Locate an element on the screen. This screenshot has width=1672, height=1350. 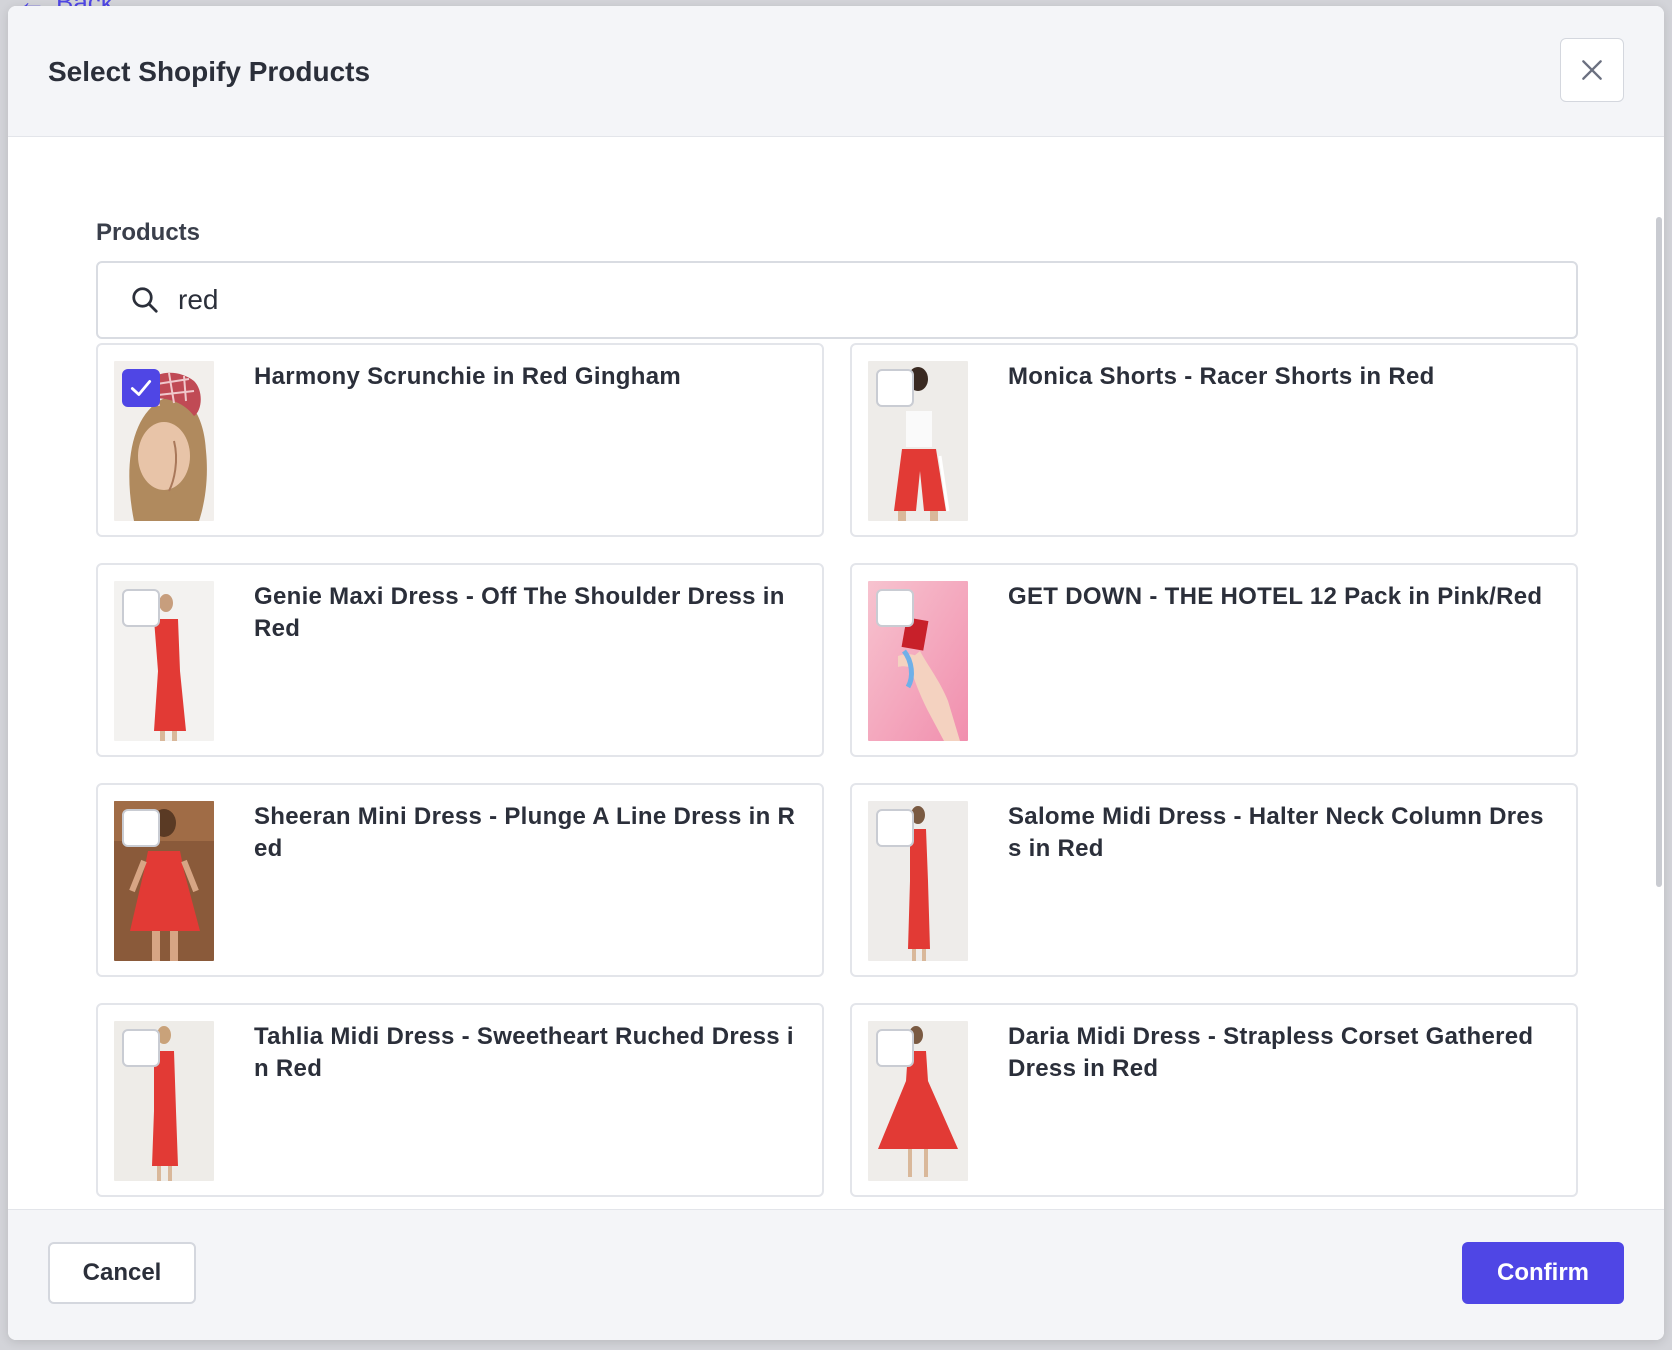
product-title: GET DOWN - THE HOTEL 12 Pack in Pink/Red is located at coordinates (1275, 596).